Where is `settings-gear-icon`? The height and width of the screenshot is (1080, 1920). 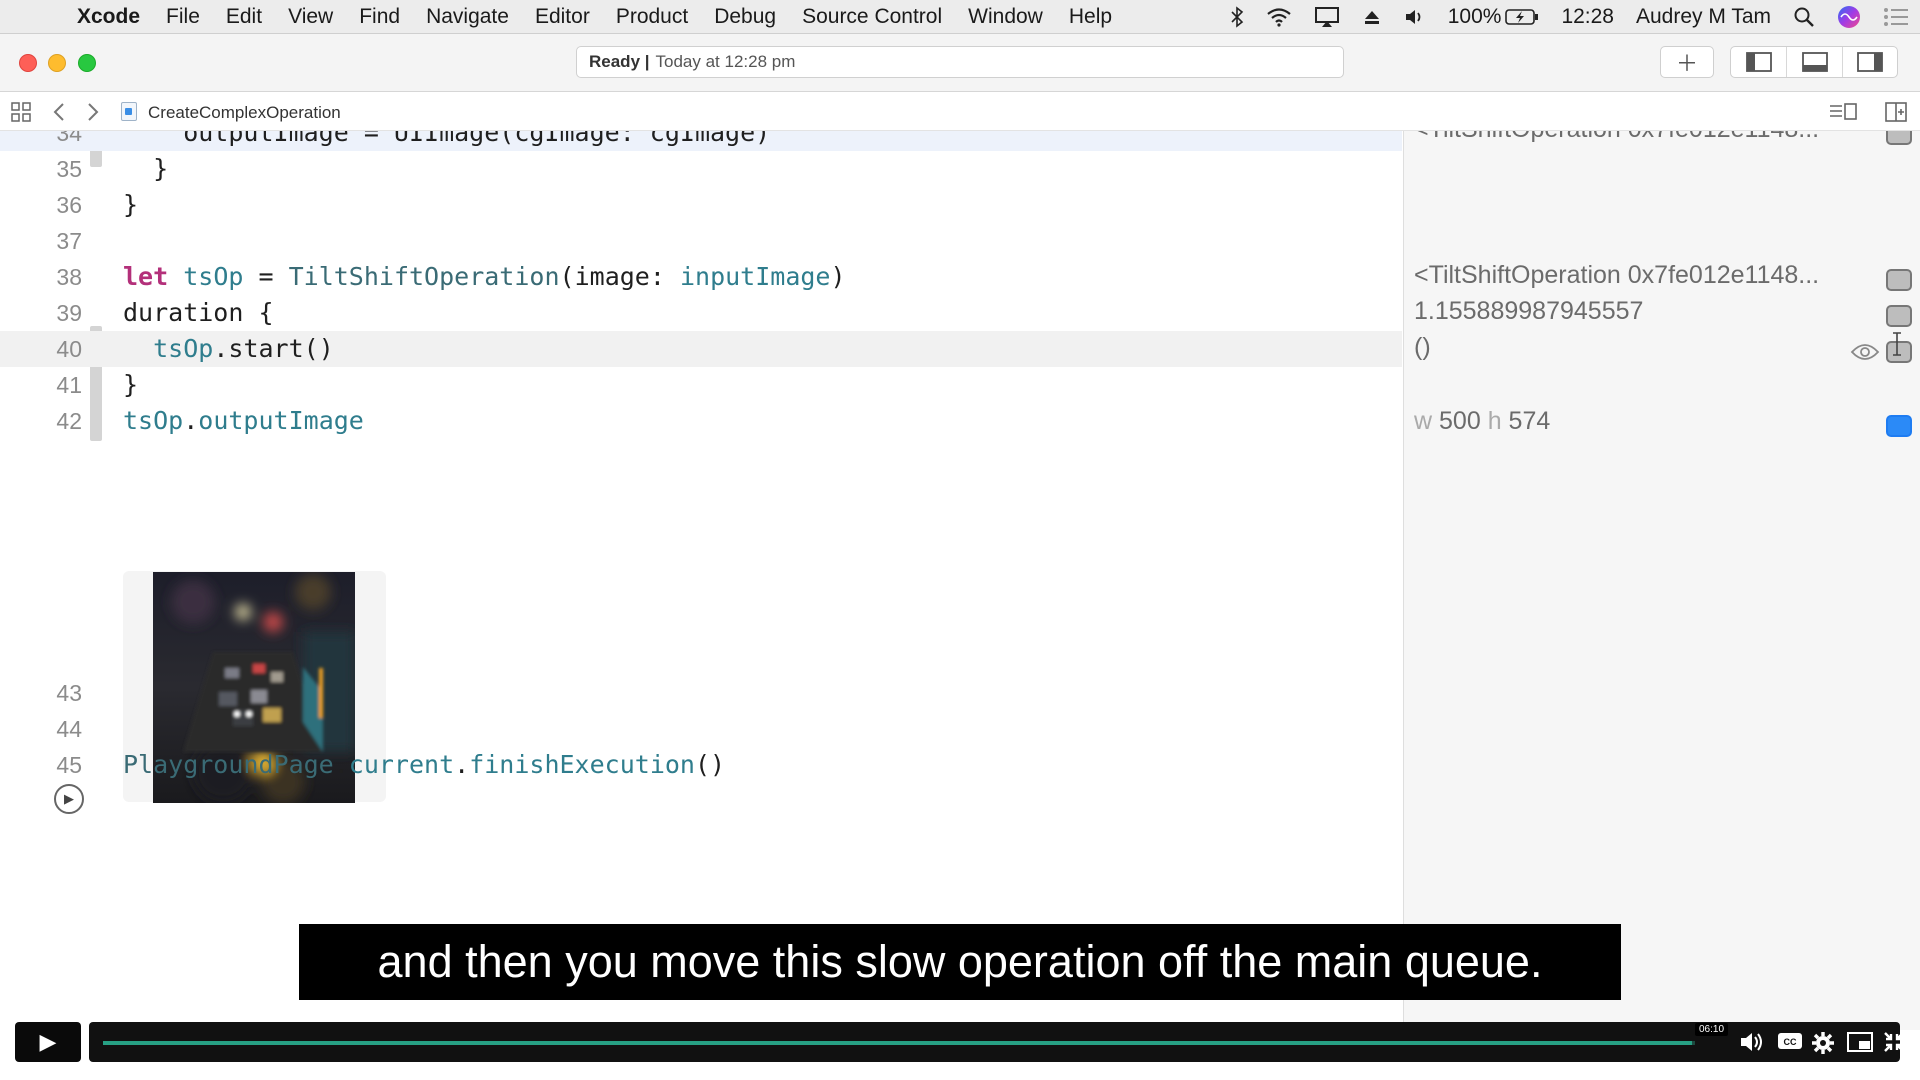 settings-gear-icon is located at coordinates (1823, 1046).